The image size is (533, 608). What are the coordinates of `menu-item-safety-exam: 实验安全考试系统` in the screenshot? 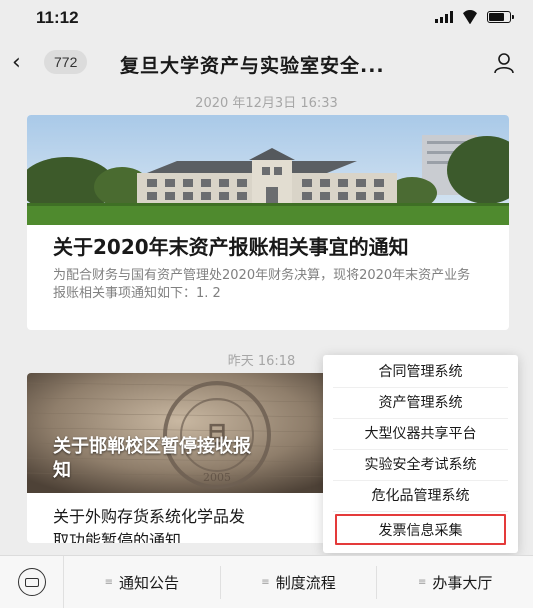 It's located at (420, 465).